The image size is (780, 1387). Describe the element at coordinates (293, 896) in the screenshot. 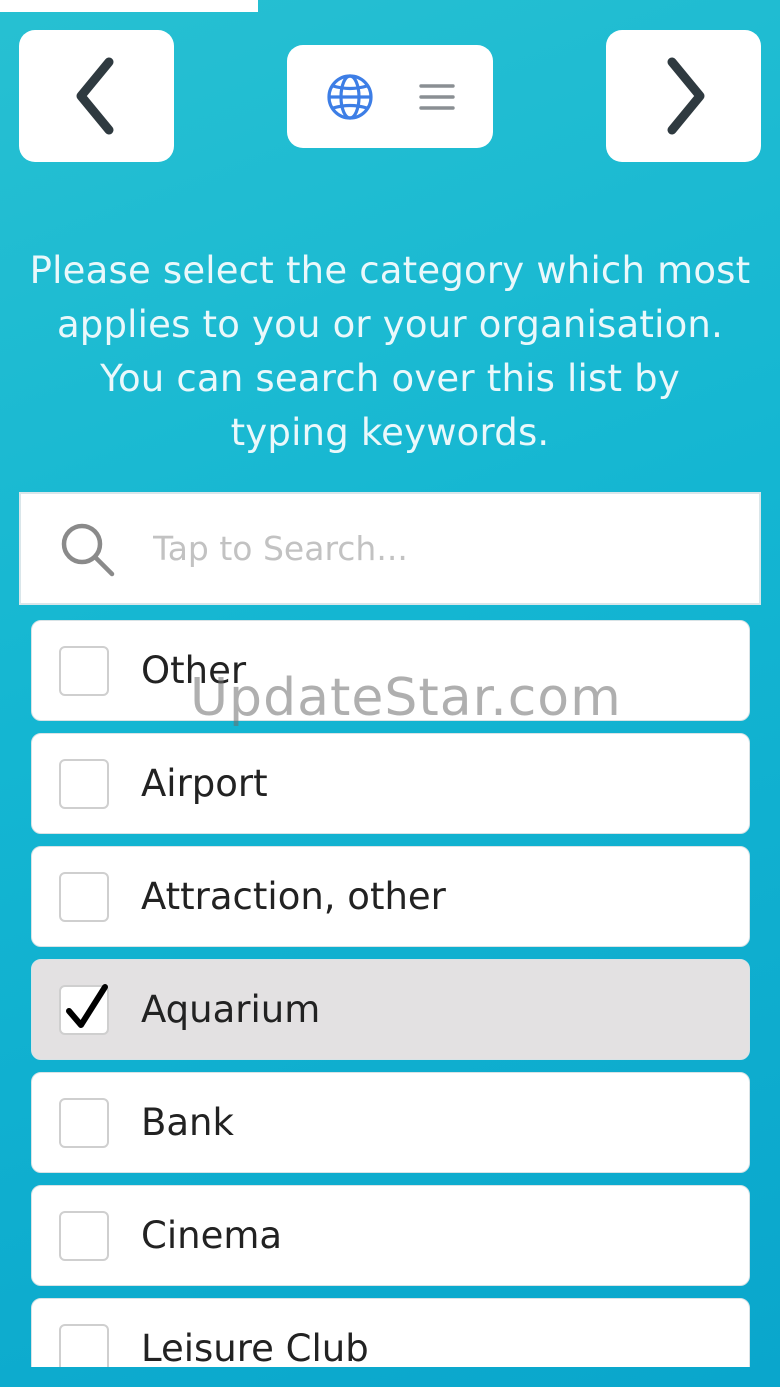

I see `list-item-label: Attraction, other` at that location.